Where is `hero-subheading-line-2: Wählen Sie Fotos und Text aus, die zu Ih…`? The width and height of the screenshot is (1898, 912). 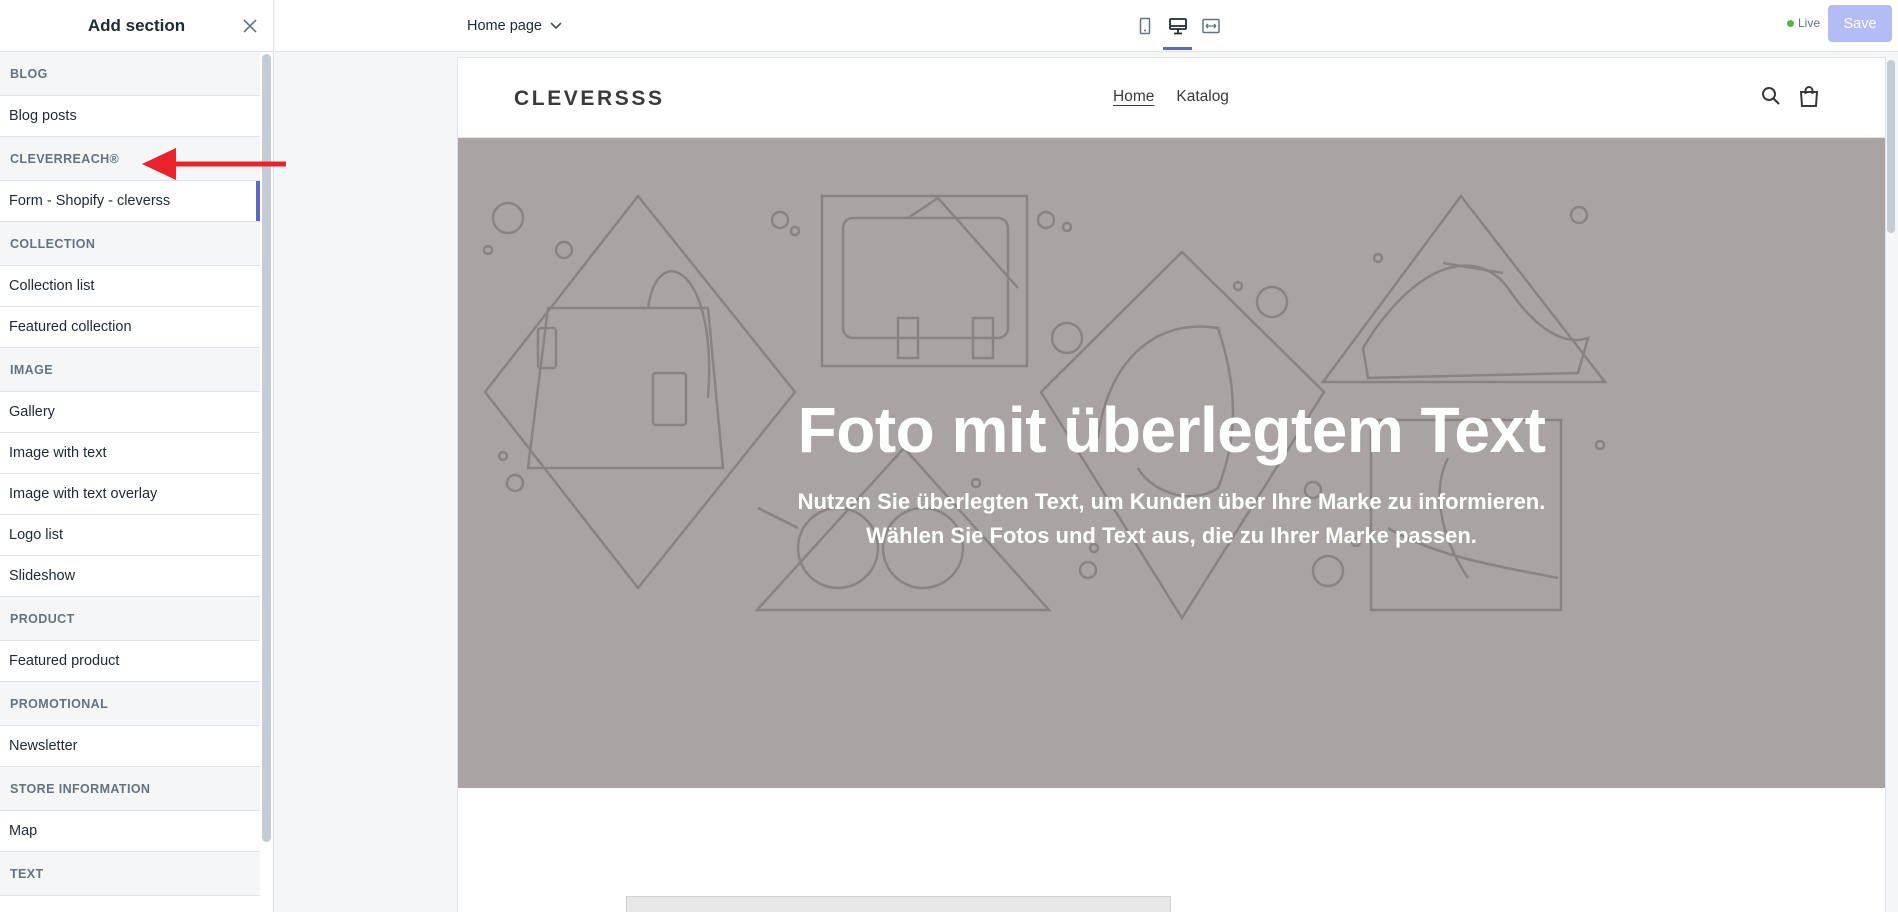 hero-subheading-line-2: Wählen Sie Fotos und Text aus, die zu Ih… is located at coordinates (1171, 535).